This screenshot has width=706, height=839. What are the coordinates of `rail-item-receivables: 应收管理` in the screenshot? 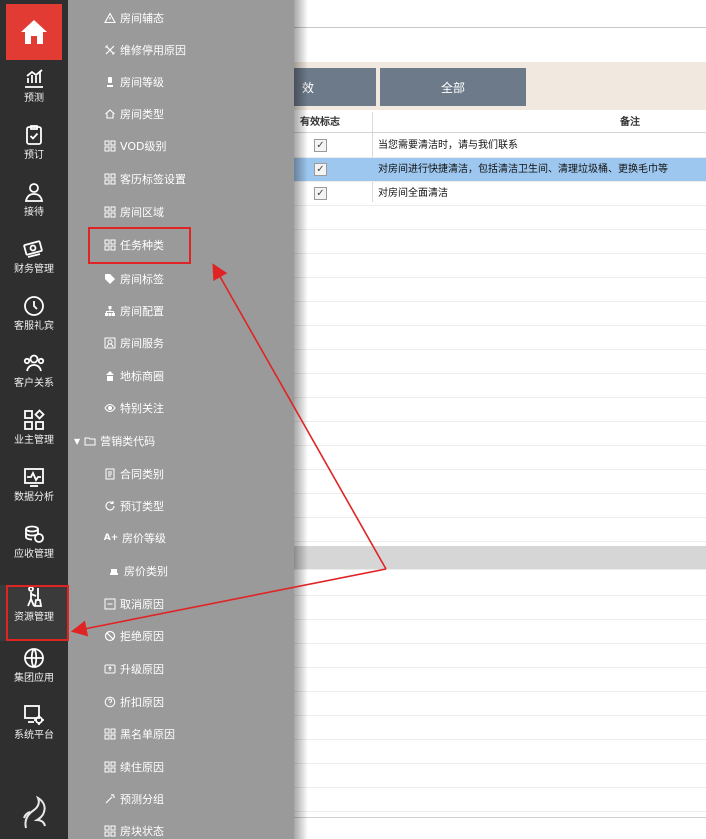 It's located at (34, 550).